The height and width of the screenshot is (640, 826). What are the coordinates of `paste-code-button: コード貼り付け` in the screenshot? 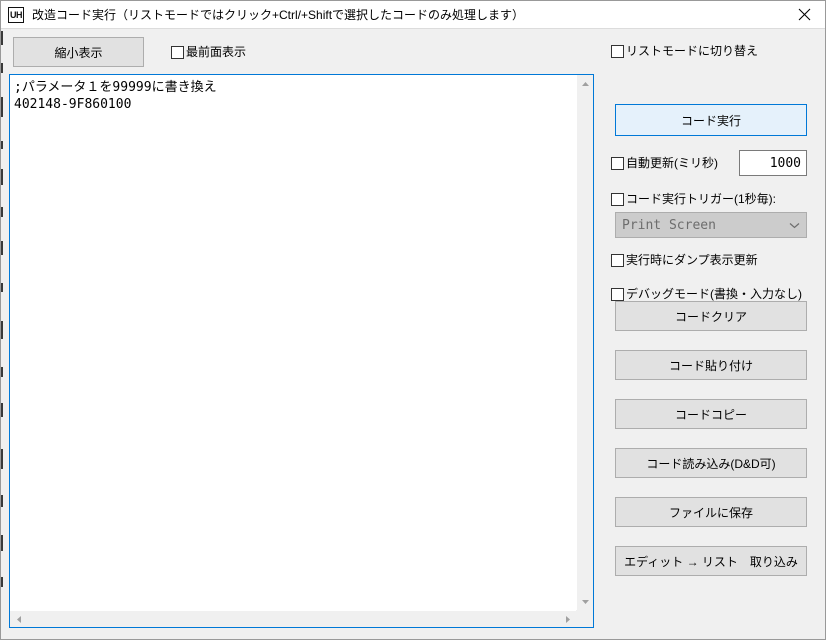 It's located at (711, 365).